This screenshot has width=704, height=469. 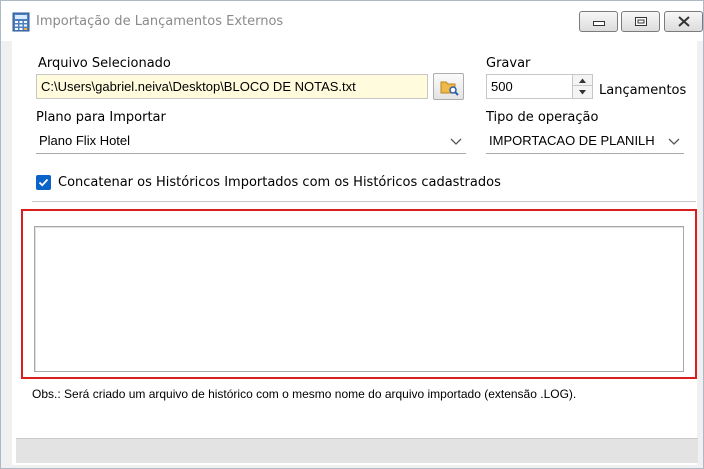 What do you see at coordinates (542, 117) in the screenshot?
I see `tipo-label: Tipo de operação` at bounding box center [542, 117].